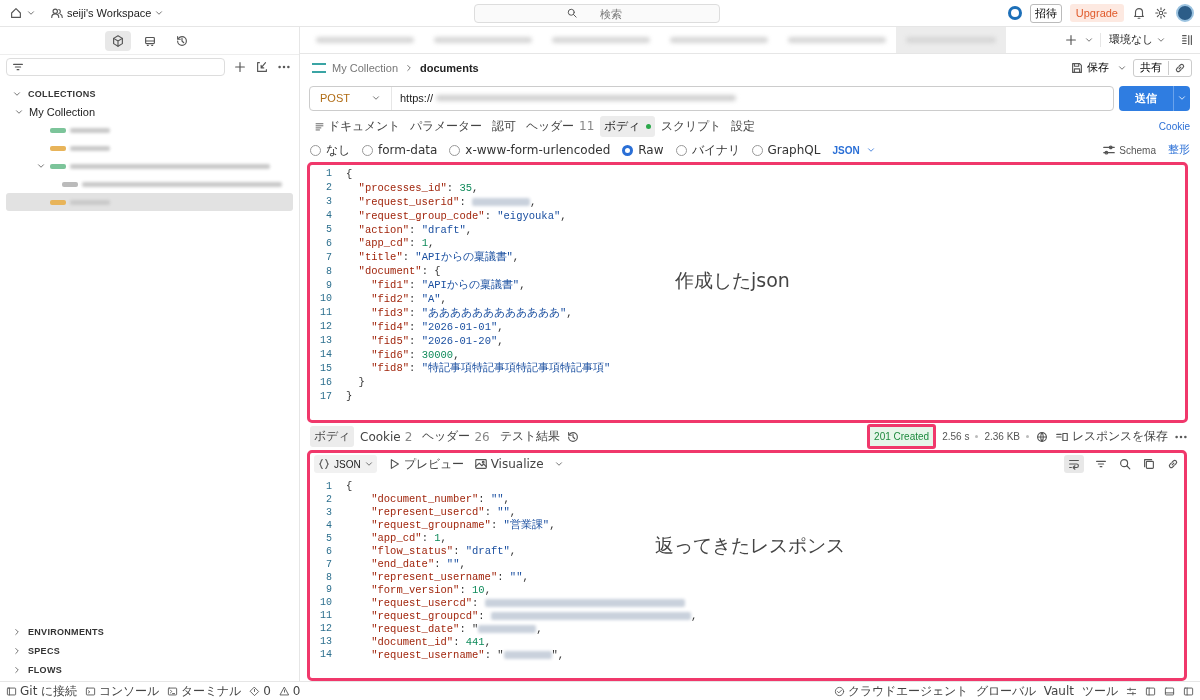 The image size is (1200, 700). I want to click on environment-dropdown: 環境なし, so click(1137, 40).